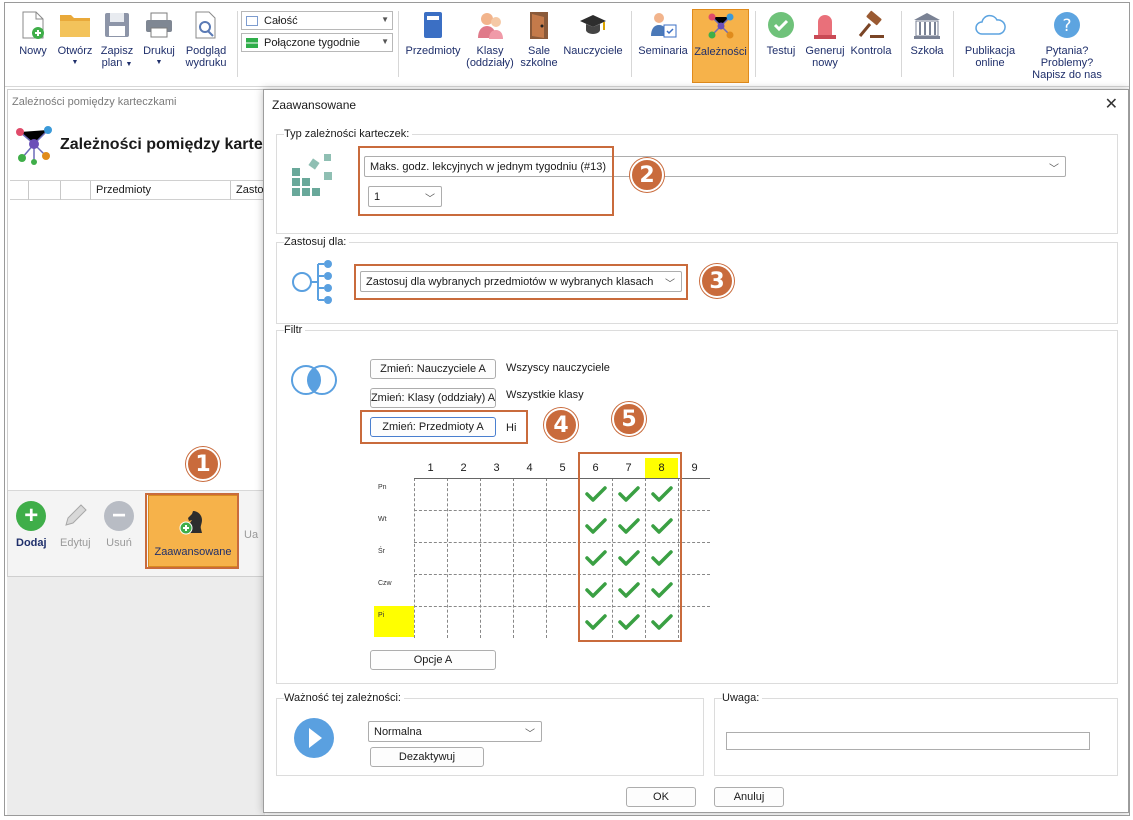 The image size is (1133, 820). Describe the element at coordinates (694, 468) in the screenshot. I see `schedule-column-header: 9` at that location.